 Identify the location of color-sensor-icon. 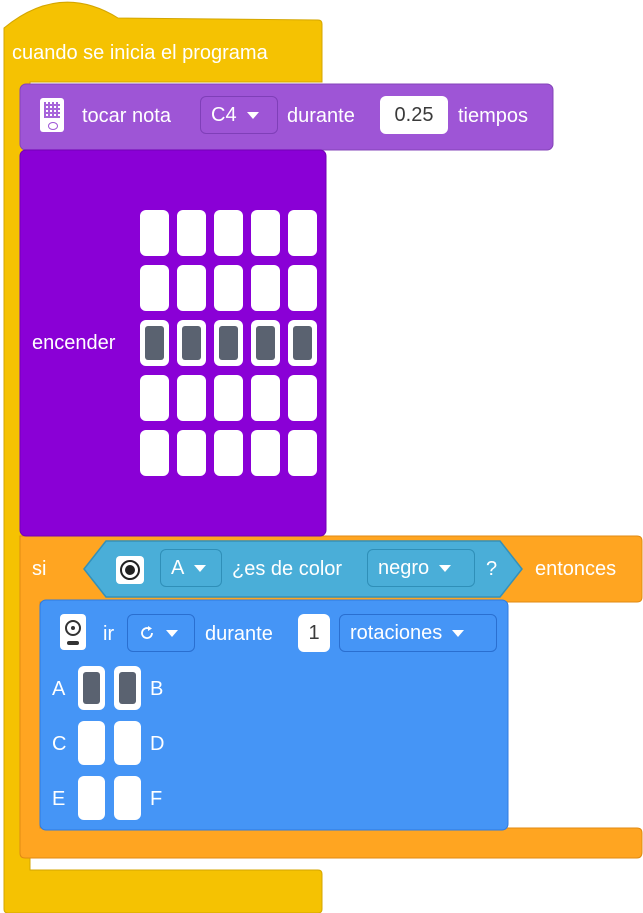
(130, 570).